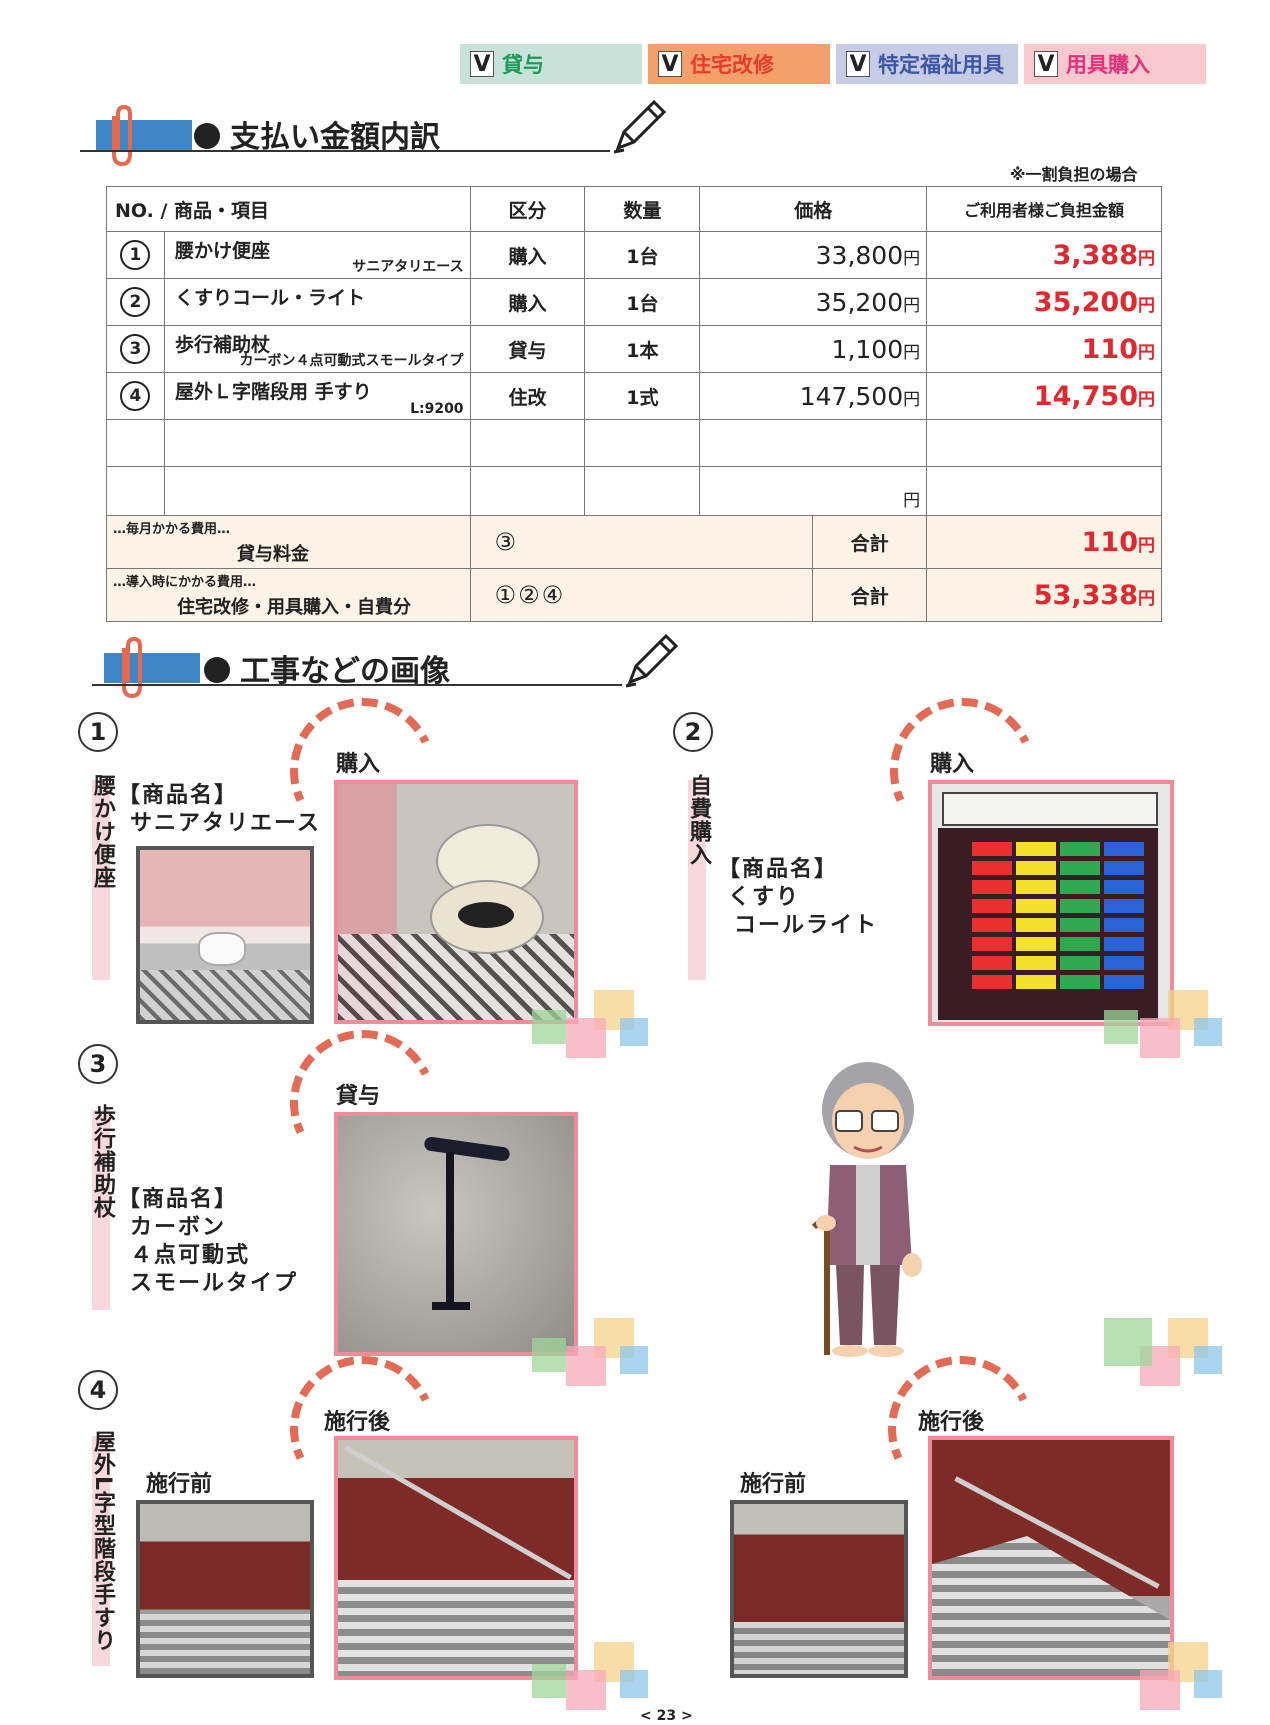 This screenshot has width=1270, height=1725. I want to click on label-before-right: 施行前, so click(773, 1484).